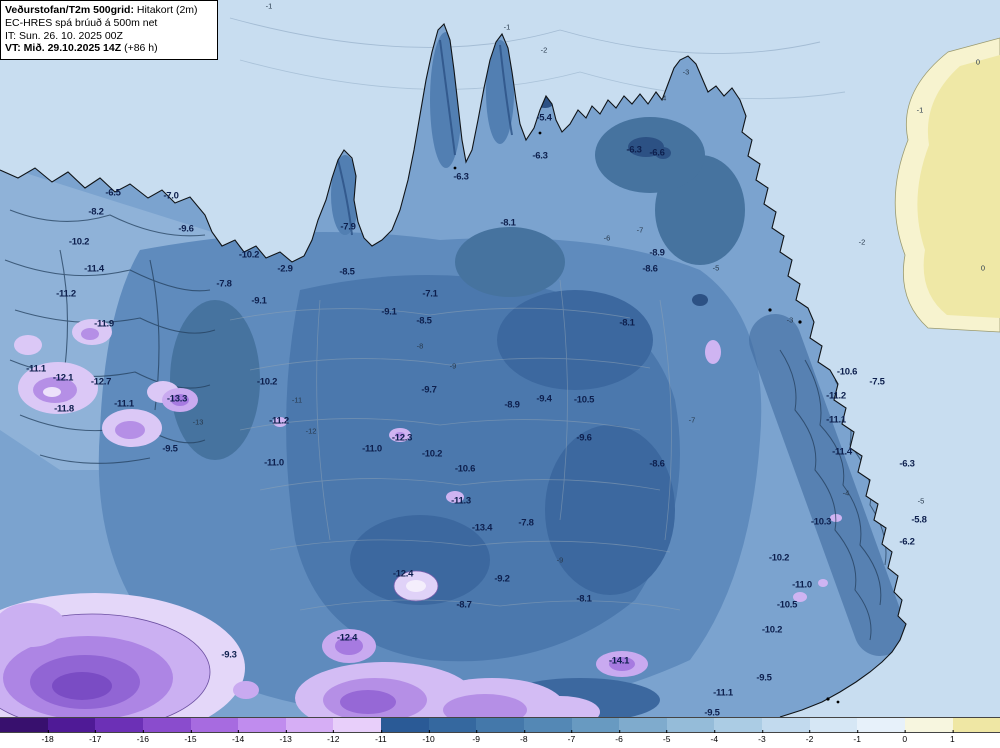 The image size is (1000, 748). Describe the element at coordinates (81, 22) in the screenshot. I see `model-line: EC-HRES spá brúuð á 500m net` at that location.